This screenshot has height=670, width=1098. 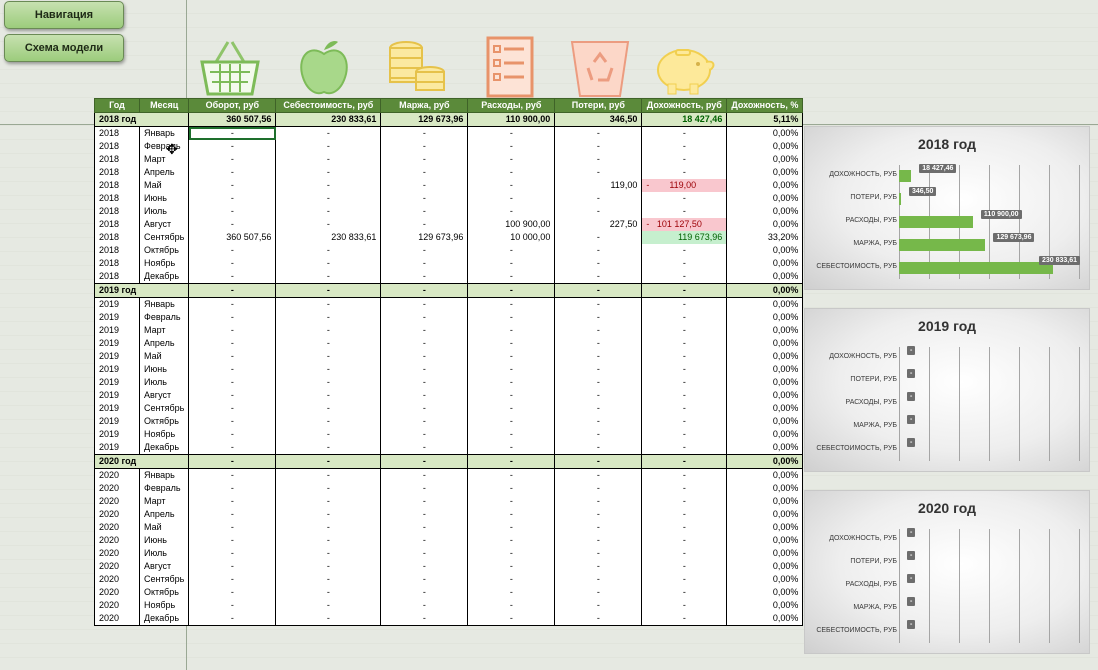 I want to click on table-cell: Сентябрь, so click(x=164, y=579).